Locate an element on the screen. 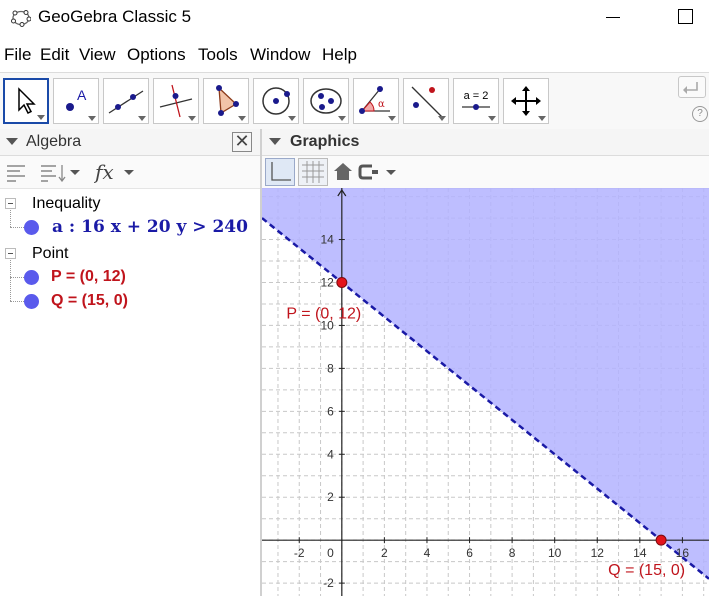  toolbar: A α a = 2 ? is located at coordinates (354, 101).